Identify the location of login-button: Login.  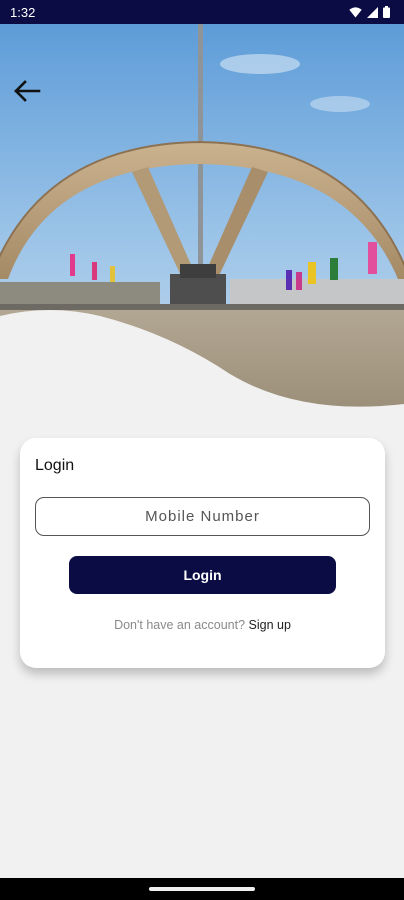
(202, 575).